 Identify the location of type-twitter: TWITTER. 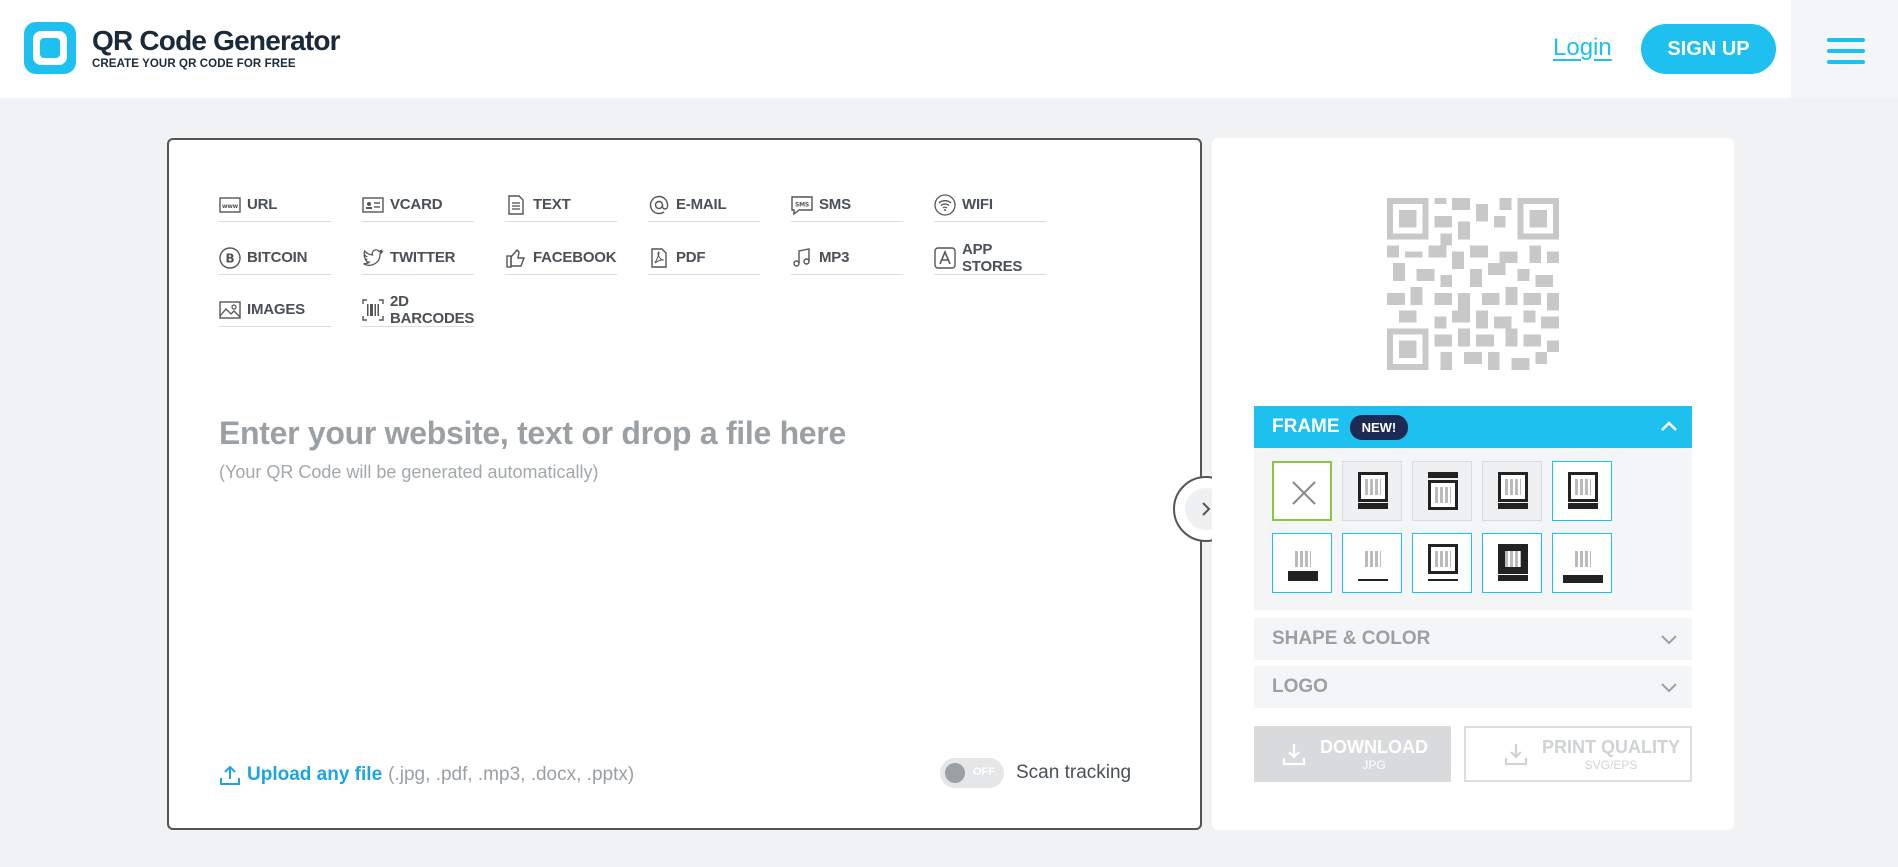
(418, 258).